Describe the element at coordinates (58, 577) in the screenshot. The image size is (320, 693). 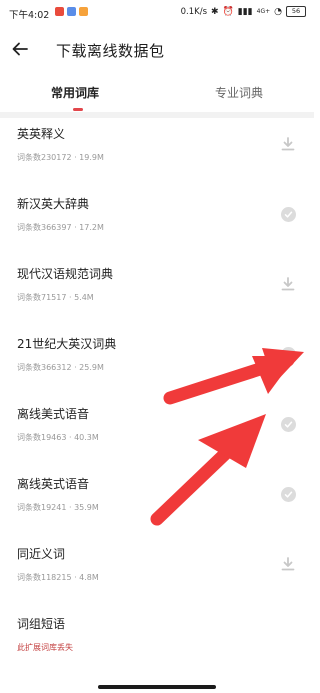
I see `item-meta: 词条数118215 · 4.8M` at that location.